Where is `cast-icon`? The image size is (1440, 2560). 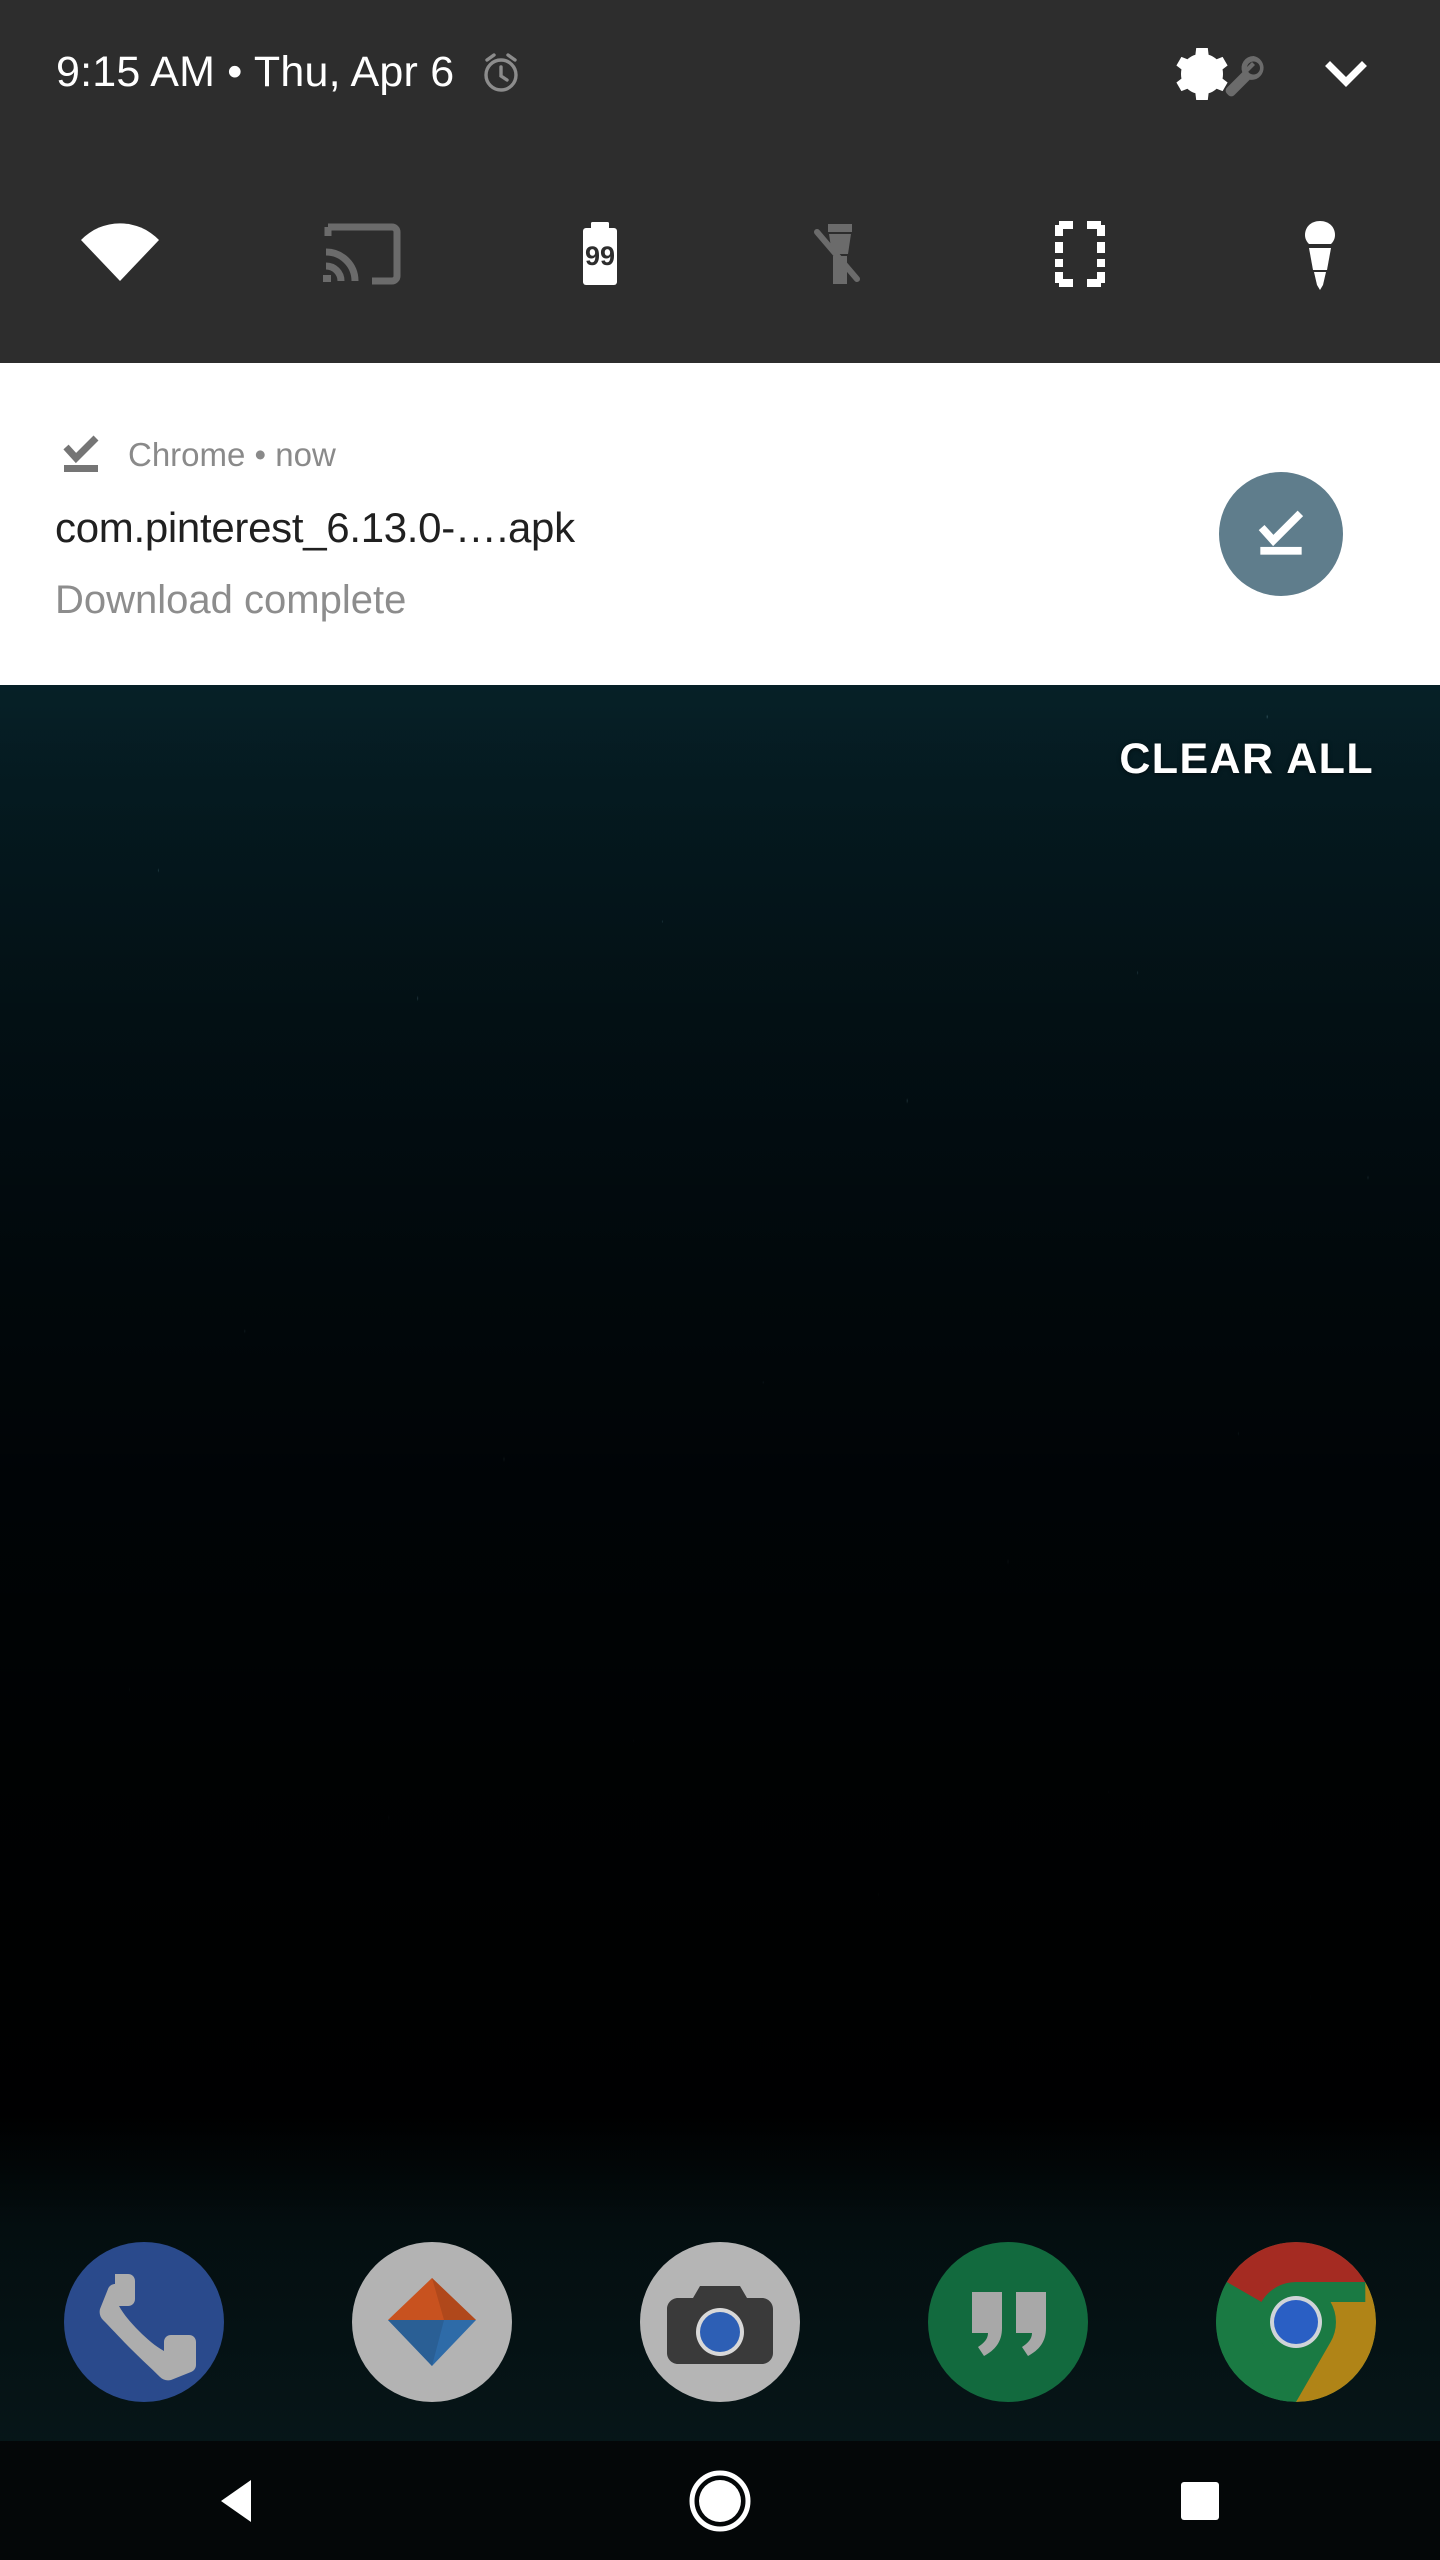 cast-icon is located at coordinates (362, 254).